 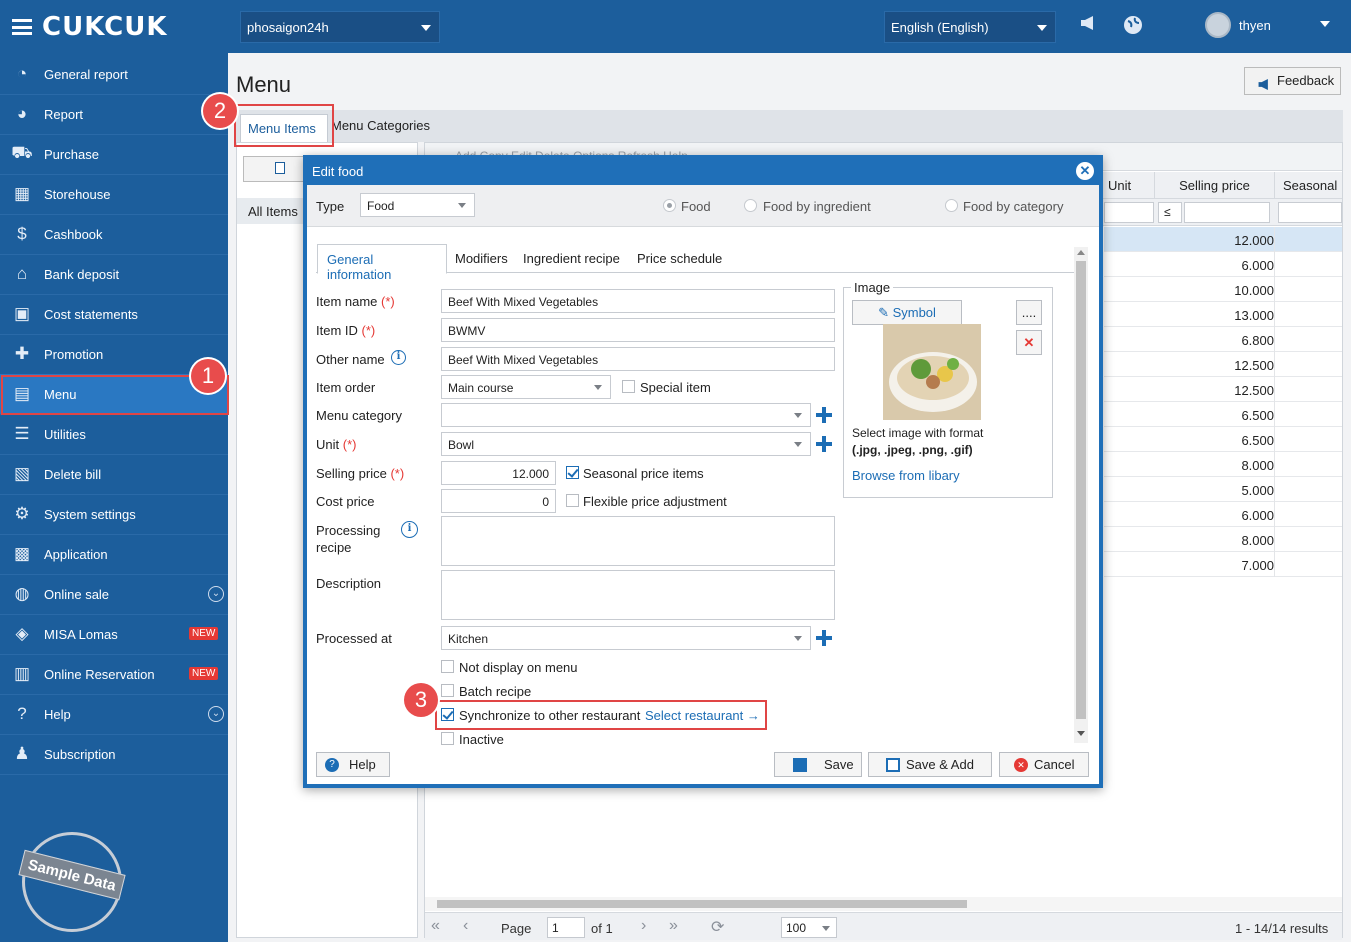 I want to click on add-category-button: A, so click(x=274, y=169).